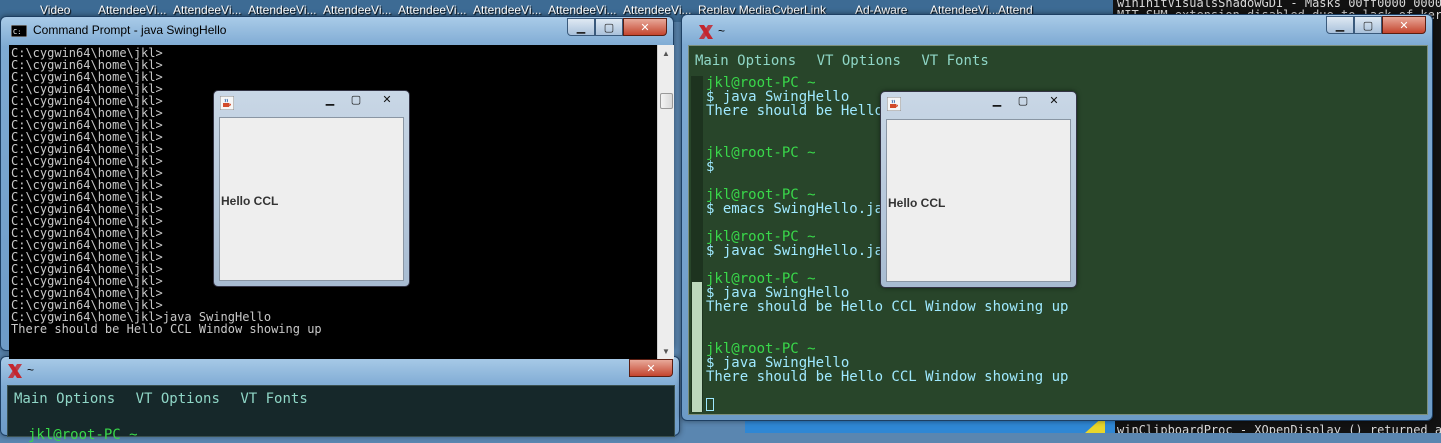 This screenshot has width=1441, height=443. I want to click on terminal-line: $ emacs SwingHello.java, so click(803, 209).